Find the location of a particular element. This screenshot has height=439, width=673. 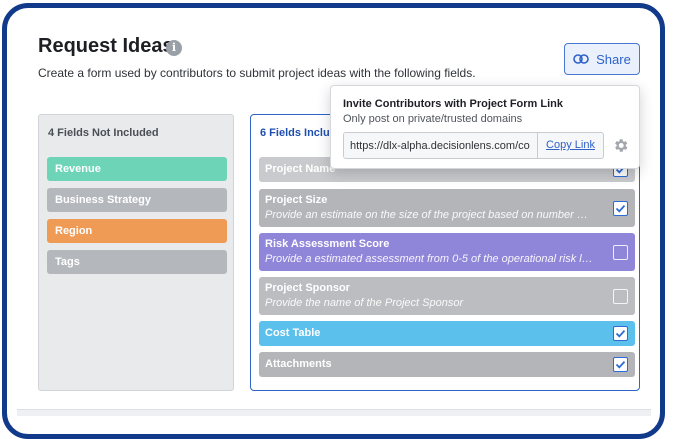

share-button: Share is located at coordinates (602, 59).